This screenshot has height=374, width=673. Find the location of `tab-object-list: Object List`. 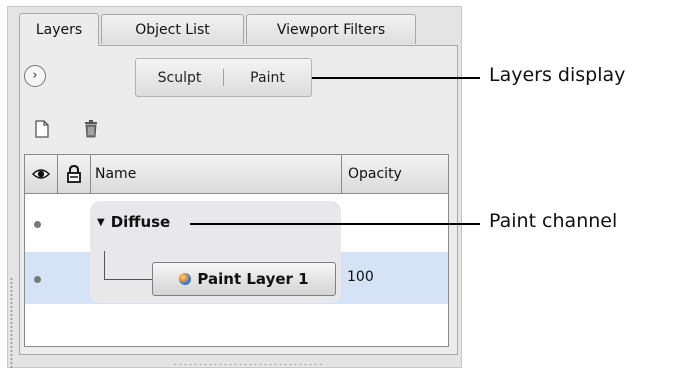

tab-object-list: Object List is located at coordinates (172, 29).